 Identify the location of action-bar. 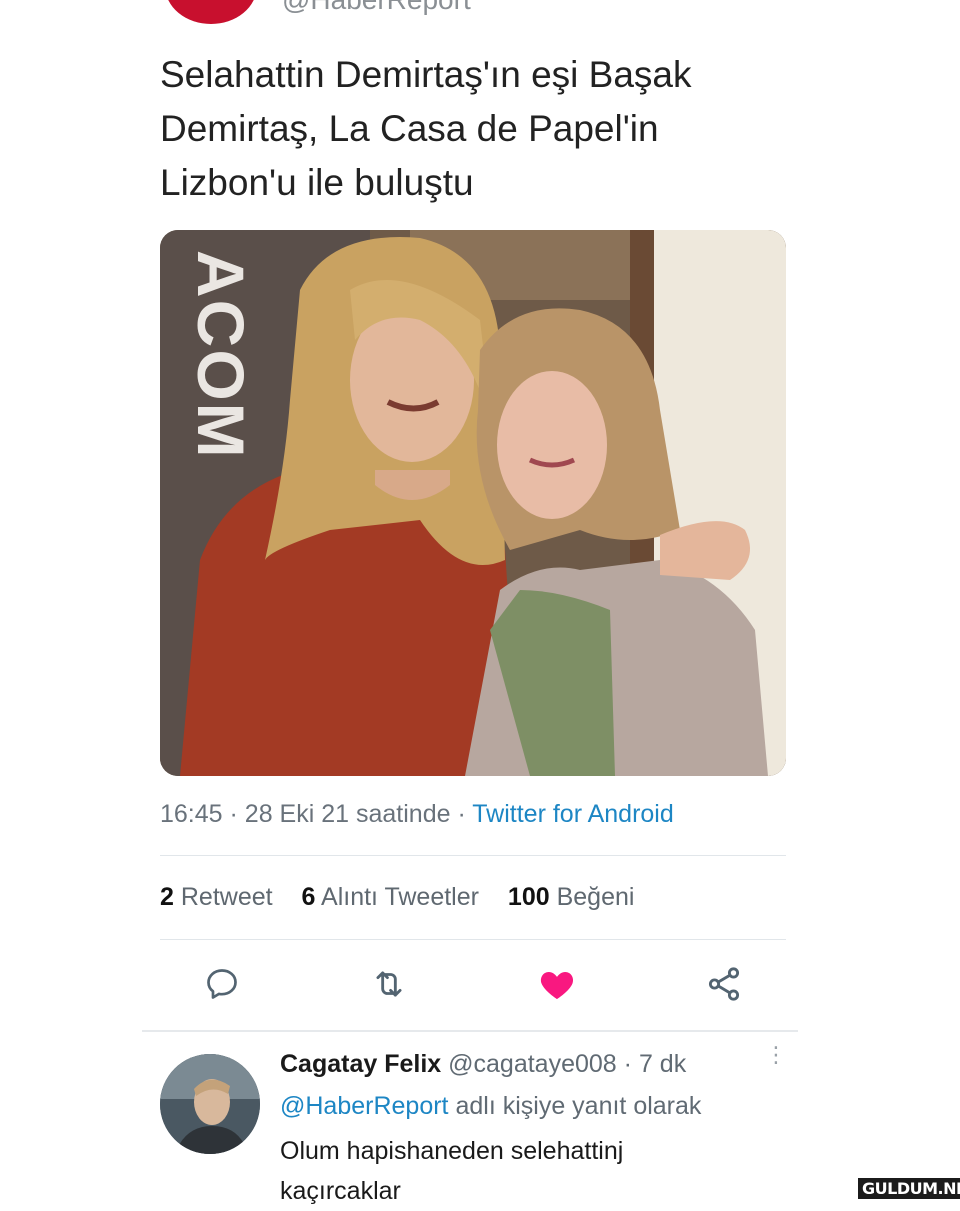
(480, 987).